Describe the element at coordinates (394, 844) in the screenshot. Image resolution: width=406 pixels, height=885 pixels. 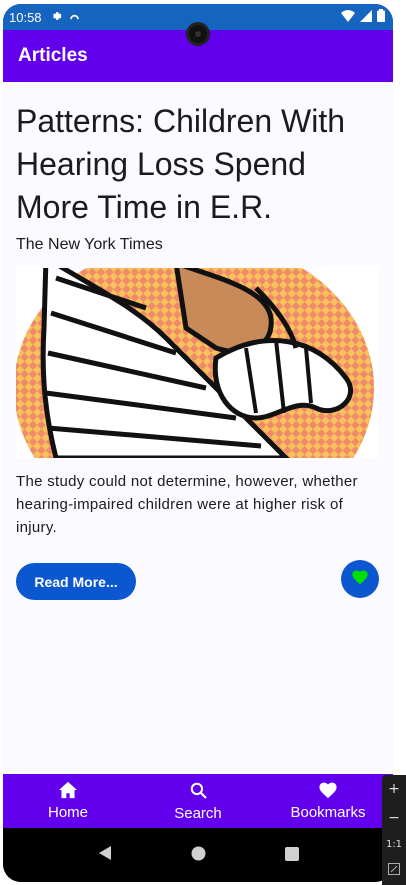
I see `ratio-button: 1:1` at that location.